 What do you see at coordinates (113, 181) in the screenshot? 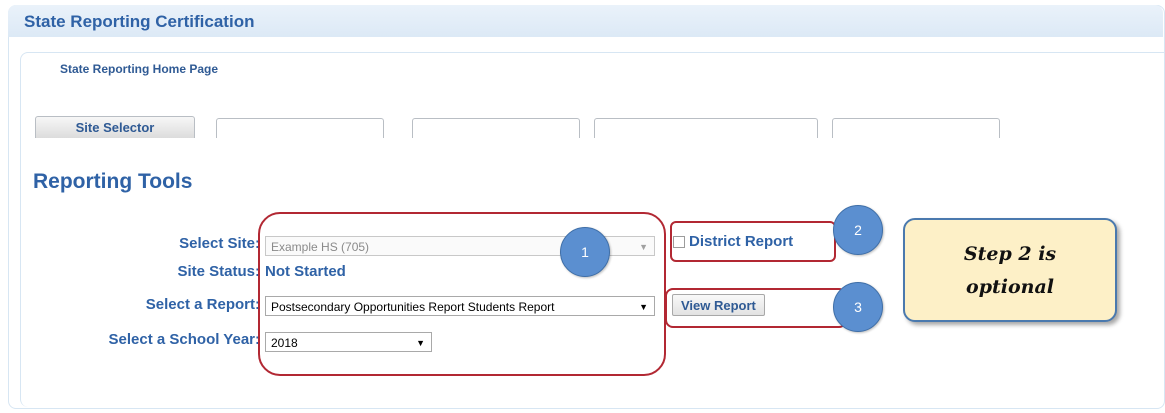
I see `reporting-tools-heading: Reporting Tools` at bounding box center [113, 181].